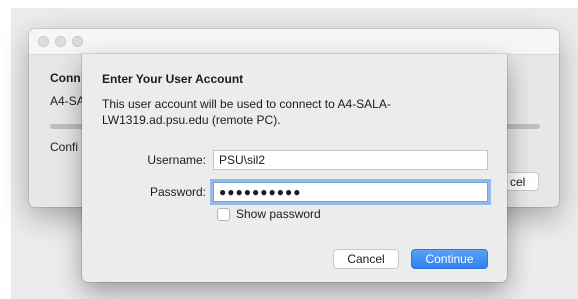 The width and height of the screenshot is (578, 299). What do you see at coordinates (64, 147) in the screenshot?
I see `connection-status: Confi` at bounding box center [64, 147].